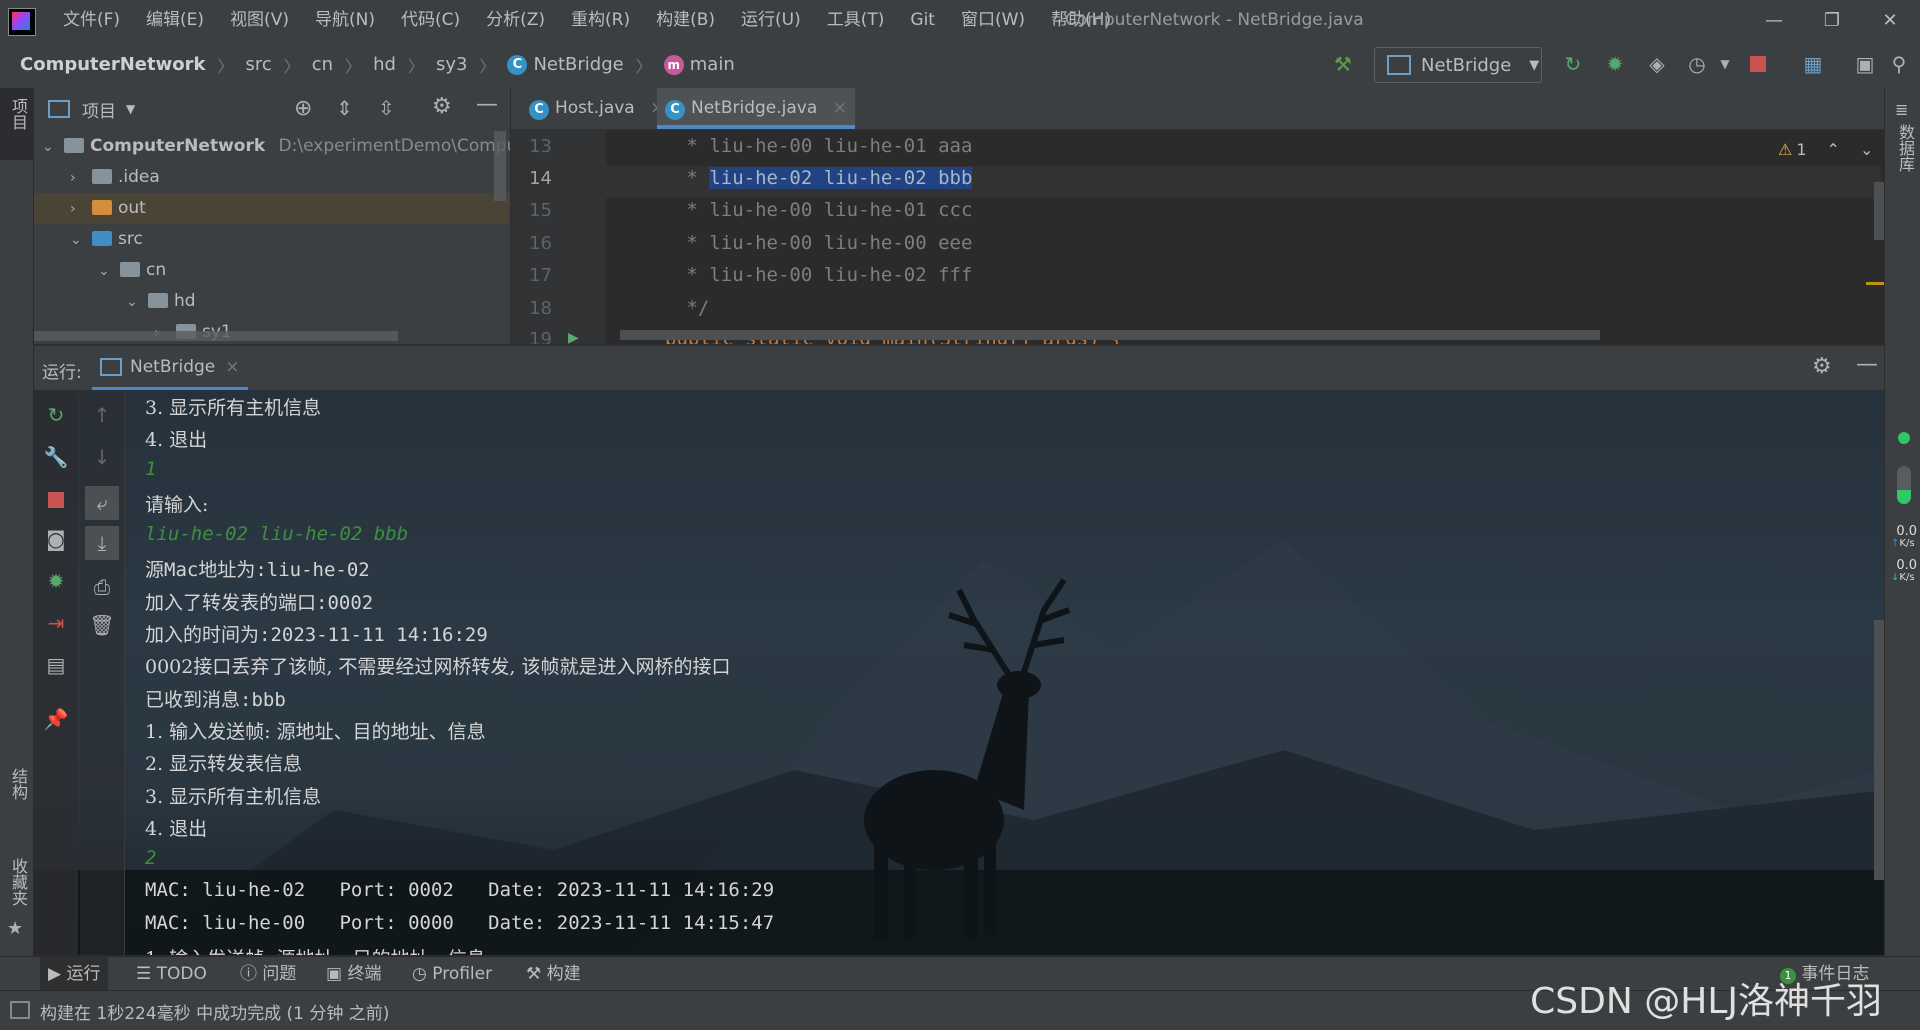 The width and height of the screenshot is (1920, 1030). Describe the element at coordinates (102, 587) in the screenshot. I see `print-icon: ⎙` at that location.